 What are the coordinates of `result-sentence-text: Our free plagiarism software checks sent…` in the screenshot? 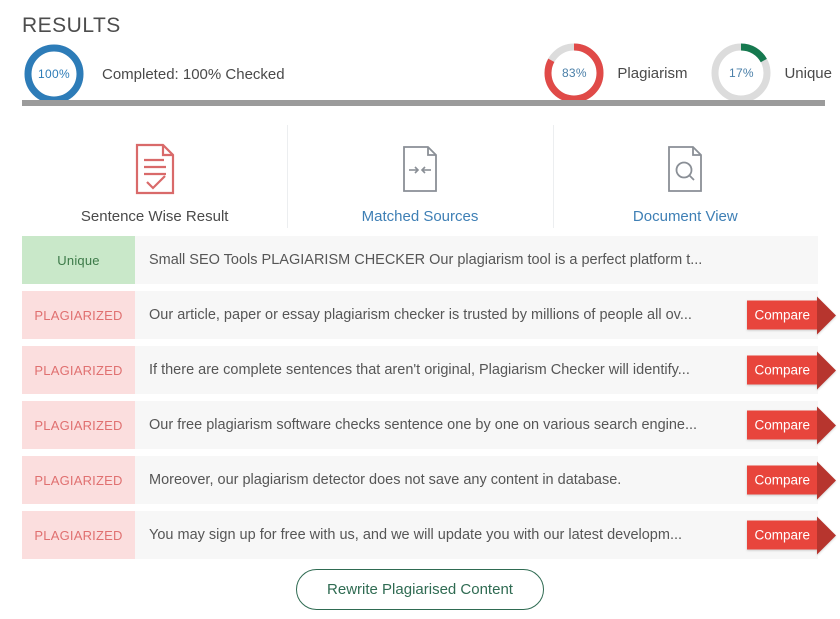 It's located at (423, 425).